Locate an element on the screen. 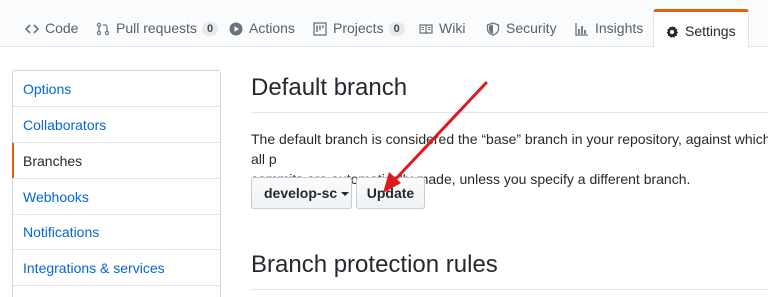 This screenshot has width=768, height=297. update-button-label: Update is located at coordinates (390, 193).